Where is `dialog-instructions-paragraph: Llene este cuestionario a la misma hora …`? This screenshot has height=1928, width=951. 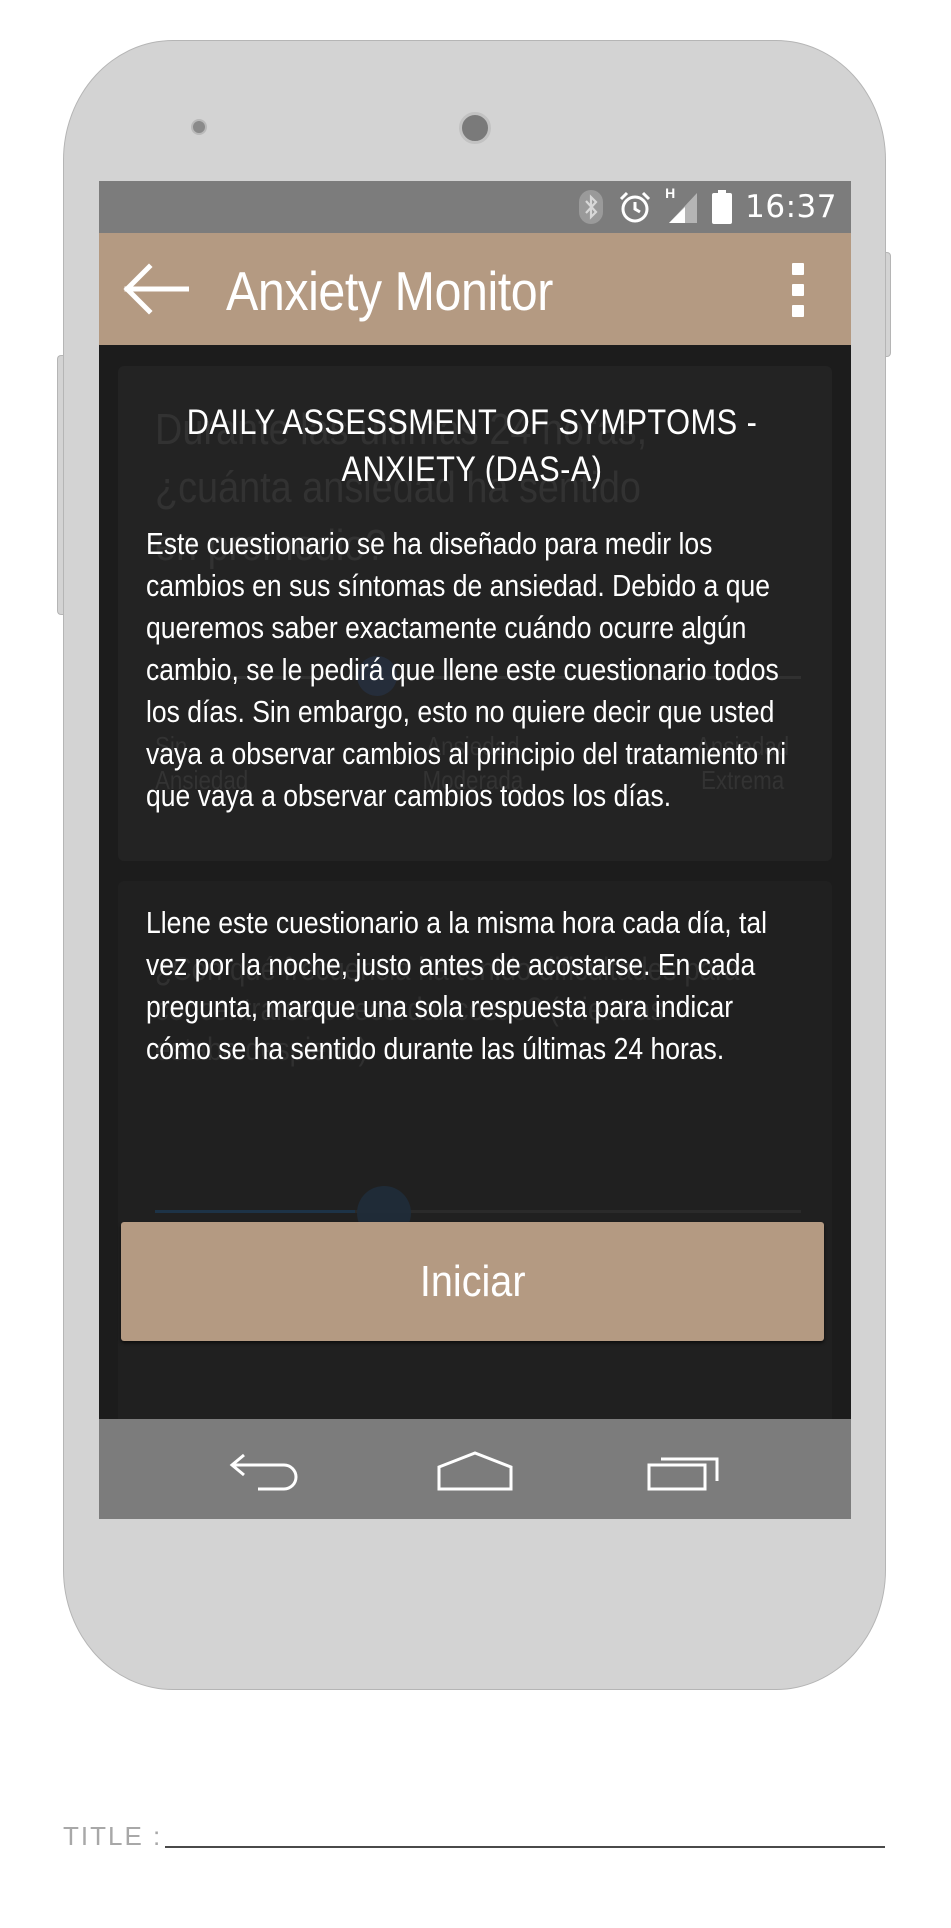
dialog-instructions-paragraph: Llene este cuestionario a la misma hora … is located at coordinates (456, 986).